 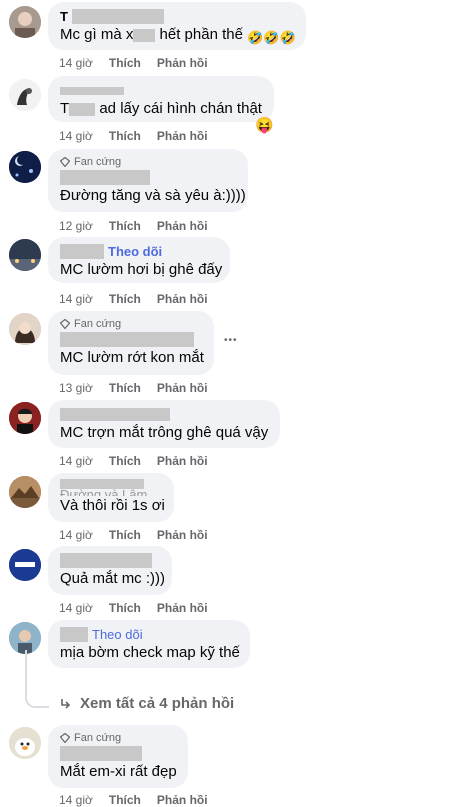 I want to click on comment-bubble: Fan cứng Đường tăng và sà yêu à:)))), so click(x=148, y=180).